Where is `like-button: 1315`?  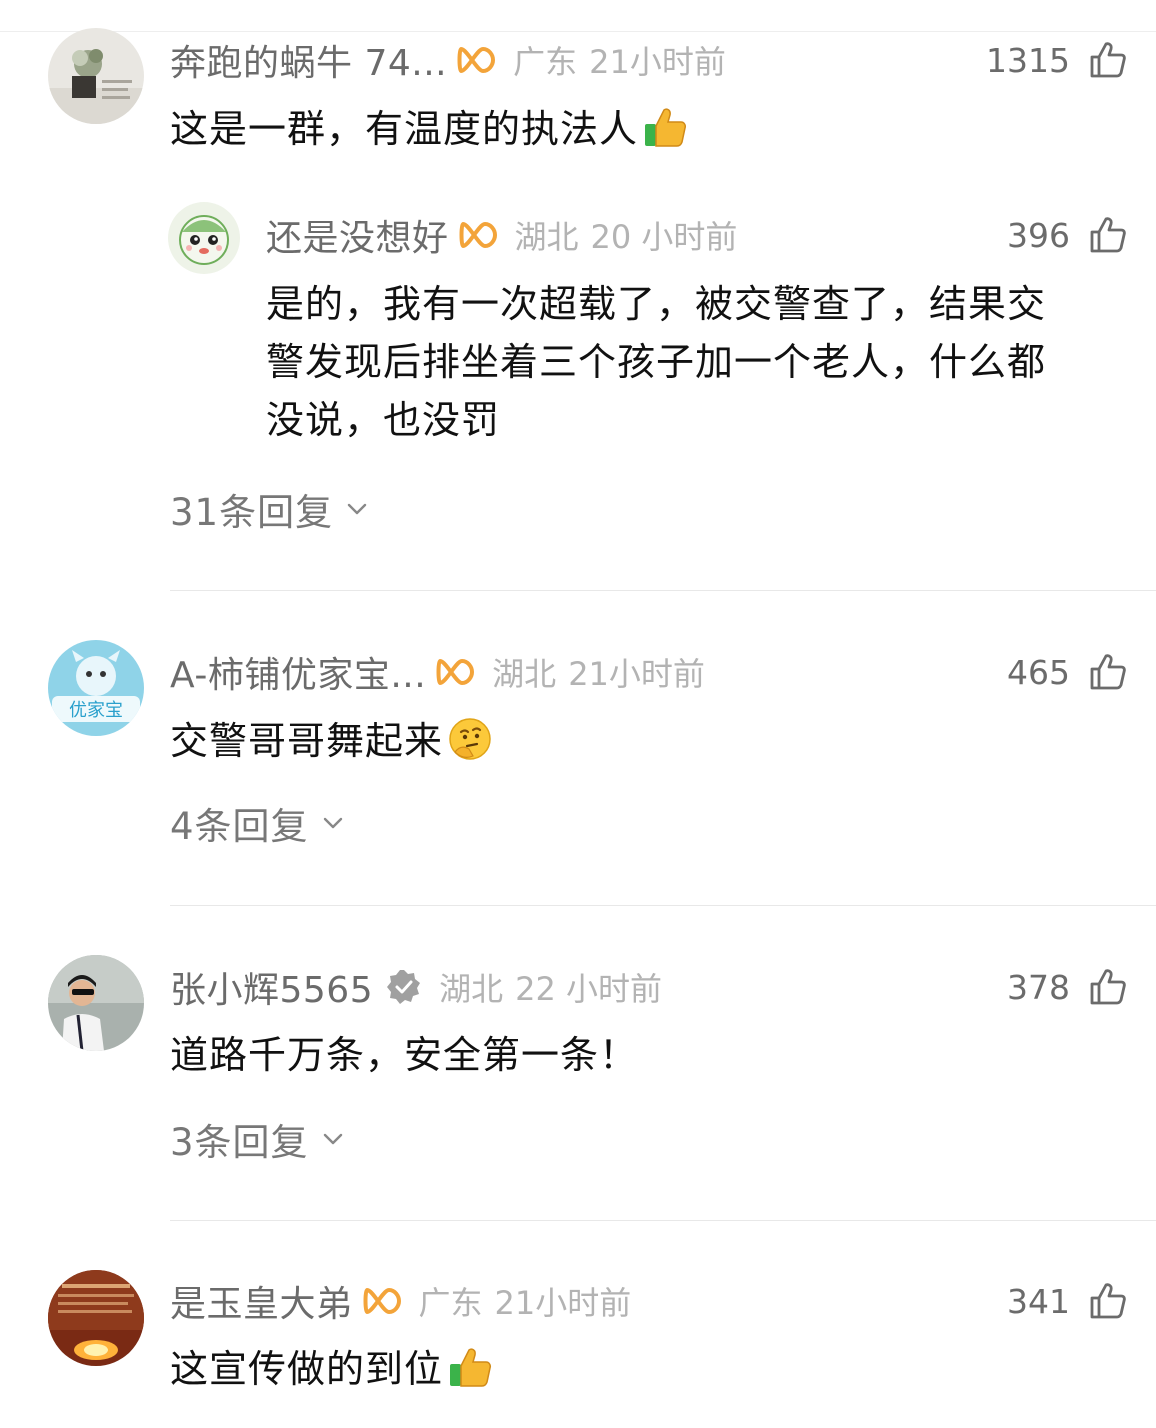 like-button: 1315 is located at coordinates (1057, 60).